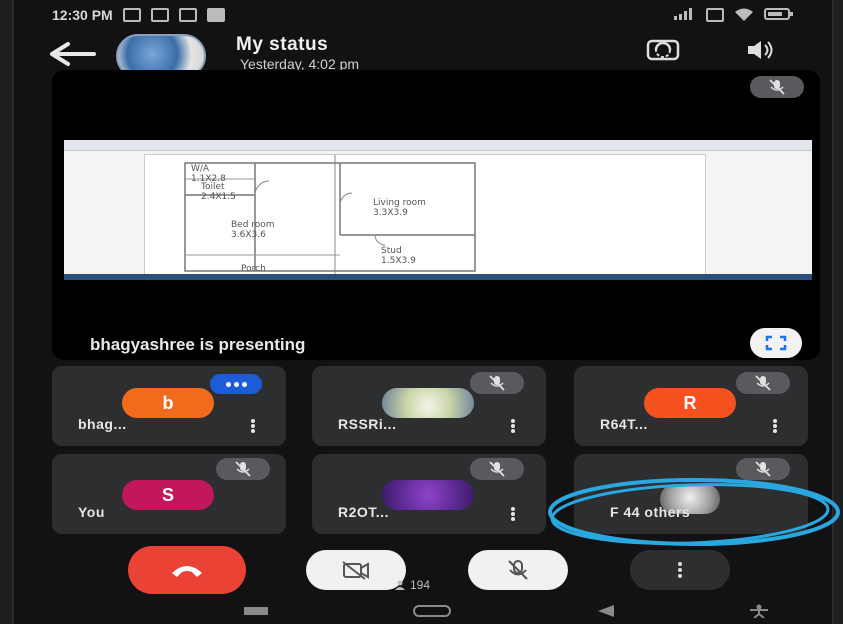 This screenshot has height=624, width=843. I want to click on speaking-indicator, so click(236, 384).